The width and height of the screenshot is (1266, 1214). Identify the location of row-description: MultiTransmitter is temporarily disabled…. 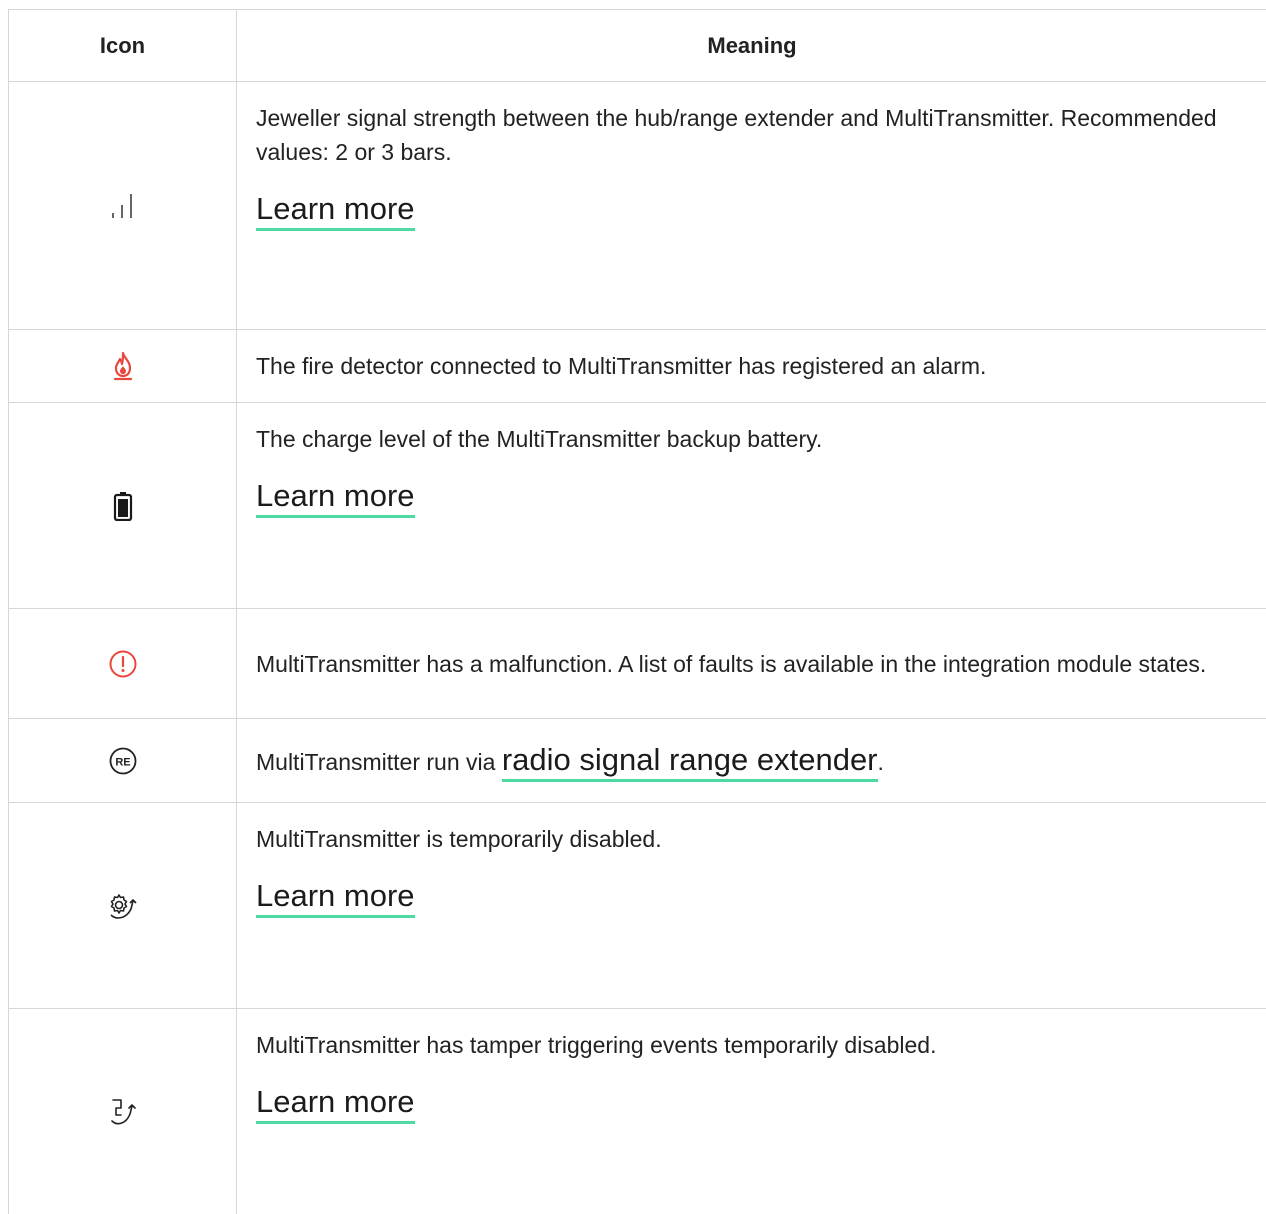
(459, 839).